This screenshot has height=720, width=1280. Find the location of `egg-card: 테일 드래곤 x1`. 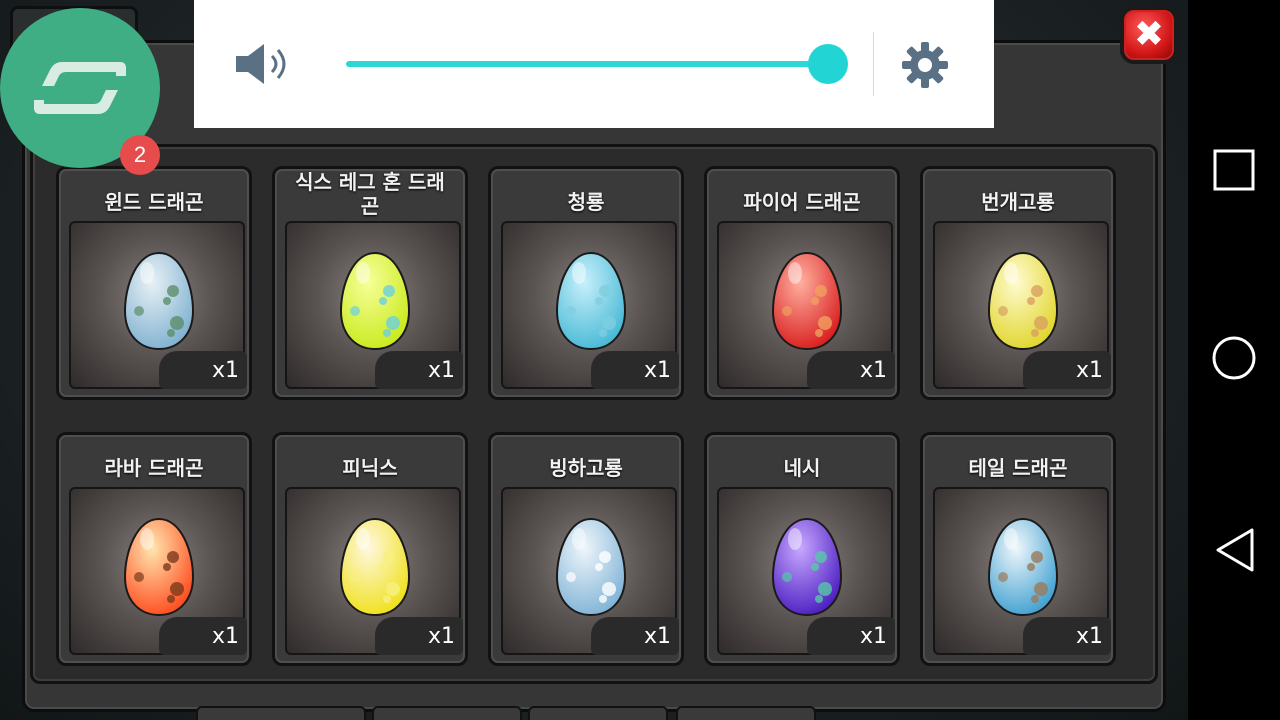

egg-card: 테일 드래곤 x1 is located at coordinates (1018, 549).